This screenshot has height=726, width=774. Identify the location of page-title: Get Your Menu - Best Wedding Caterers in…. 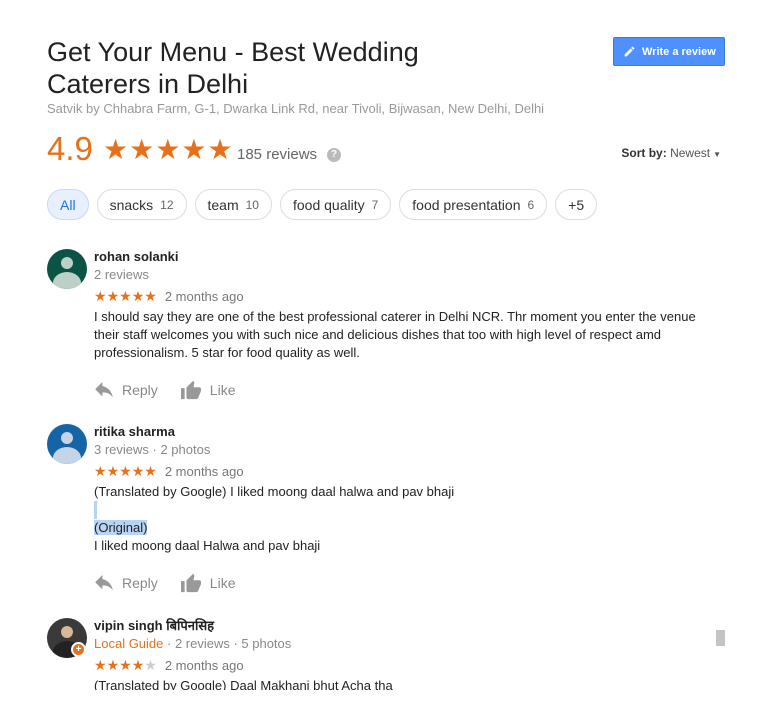
(233, 68).